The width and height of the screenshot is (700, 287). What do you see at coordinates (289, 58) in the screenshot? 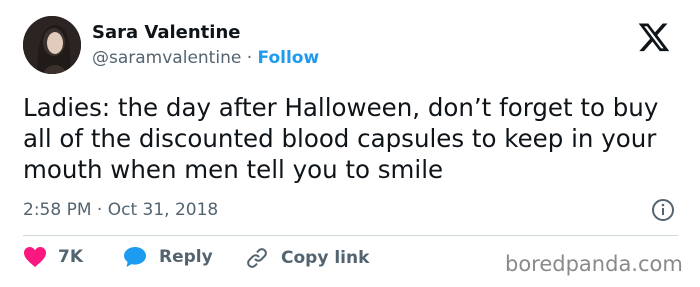
I see `follow-button: Follow` at bounding box center [289, 58].